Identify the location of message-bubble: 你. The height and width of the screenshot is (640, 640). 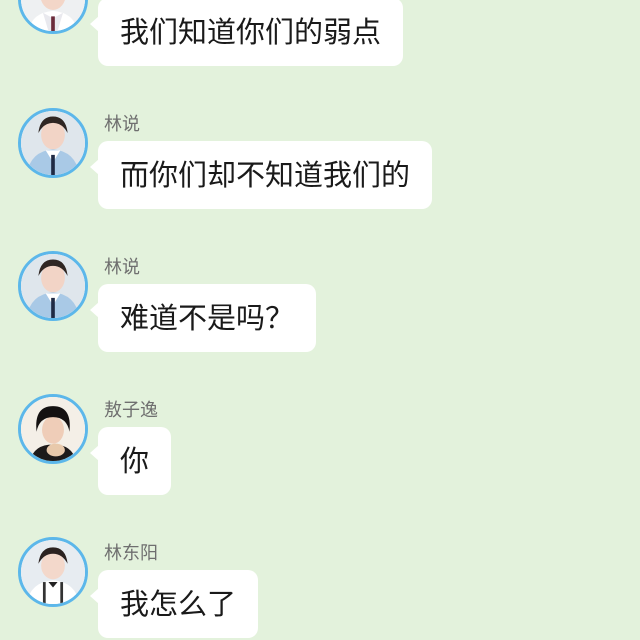
(130, 461).